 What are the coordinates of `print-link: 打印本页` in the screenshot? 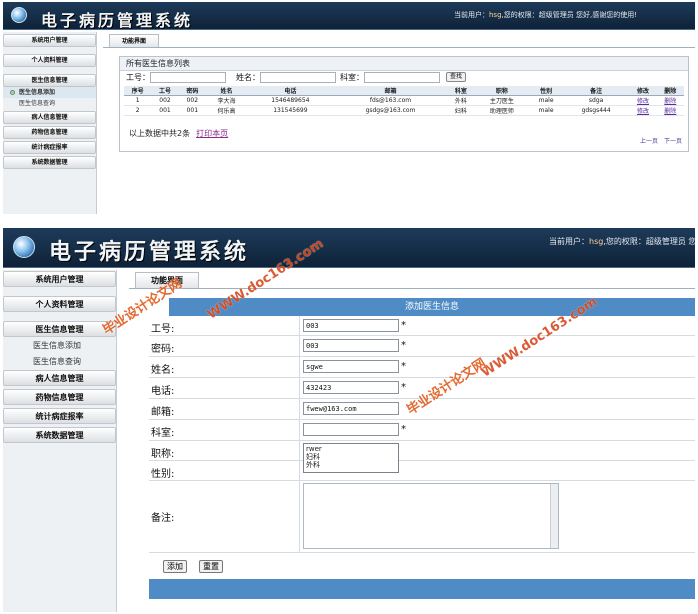 It's located at (212, 133).